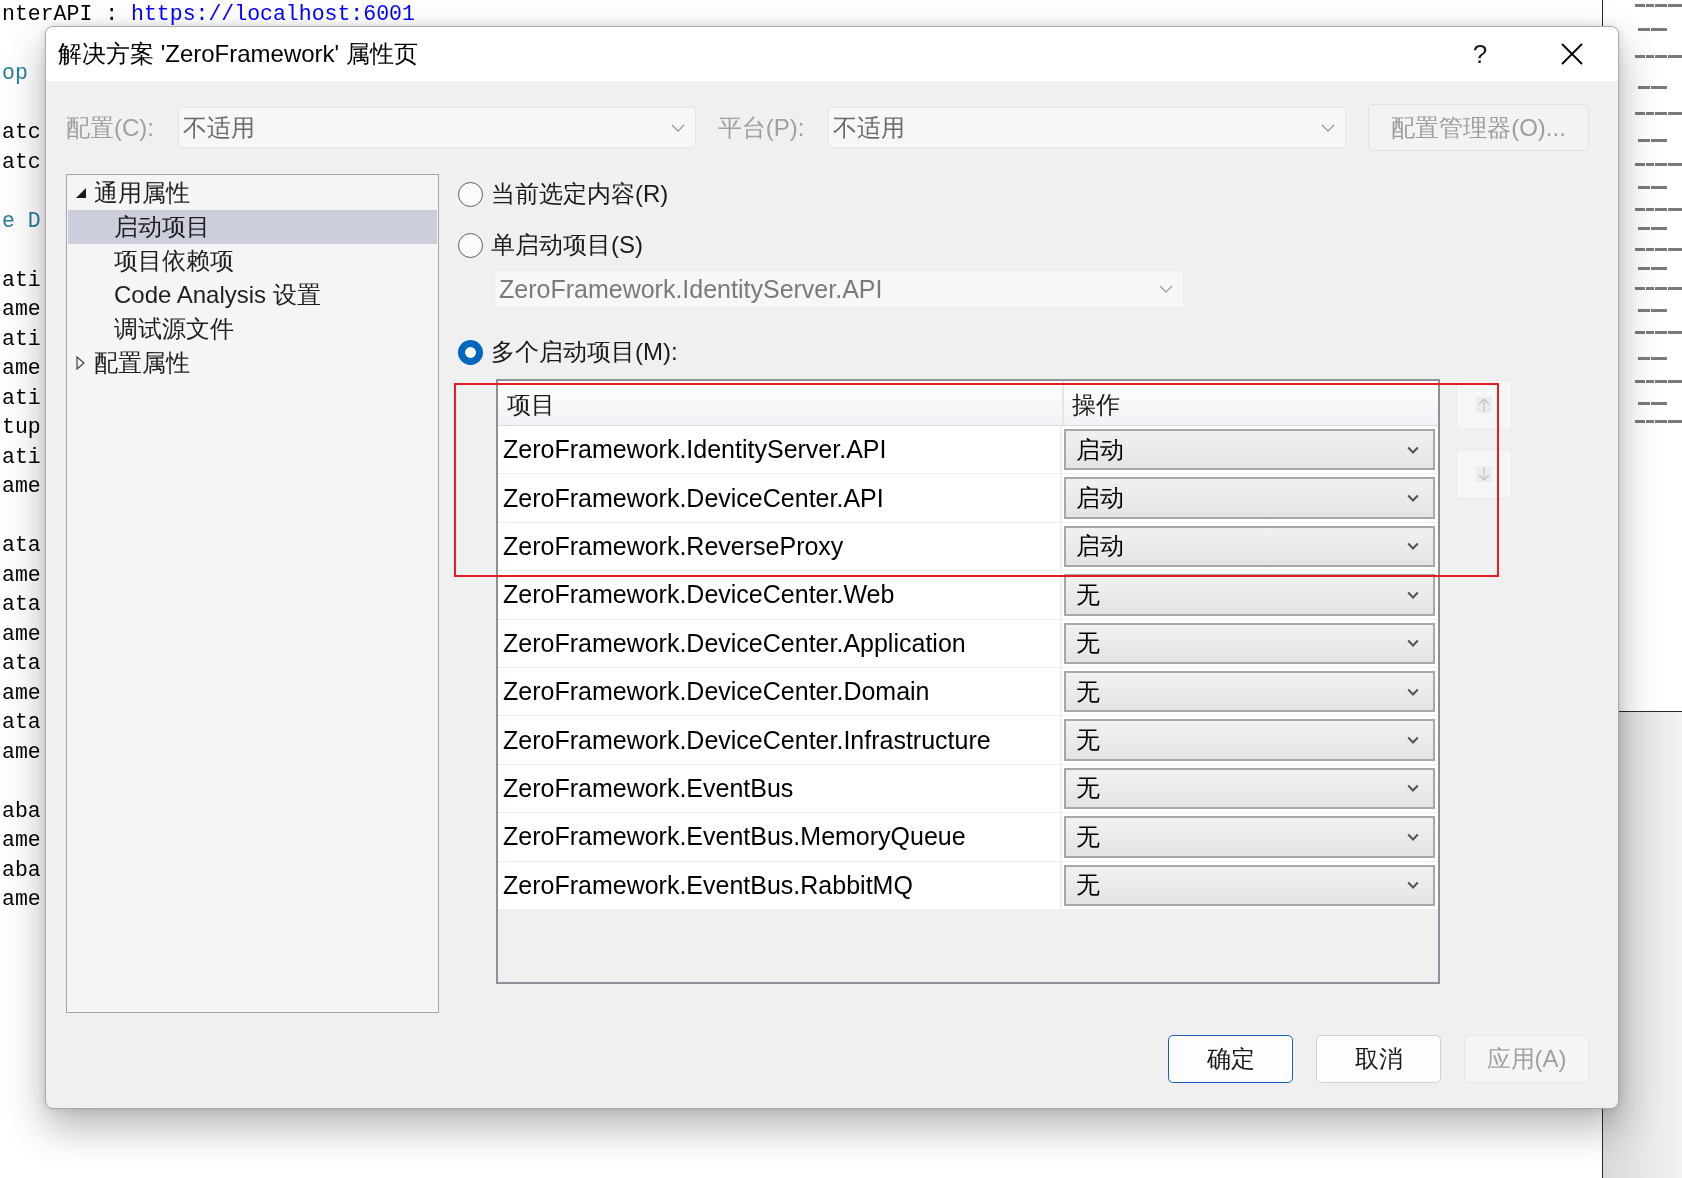 The width and height of the screenshot is (1682, 1178). I want to click on table-cell: ZeroFramework.DeviceCenter.Infrastructure, so click(780, 740).